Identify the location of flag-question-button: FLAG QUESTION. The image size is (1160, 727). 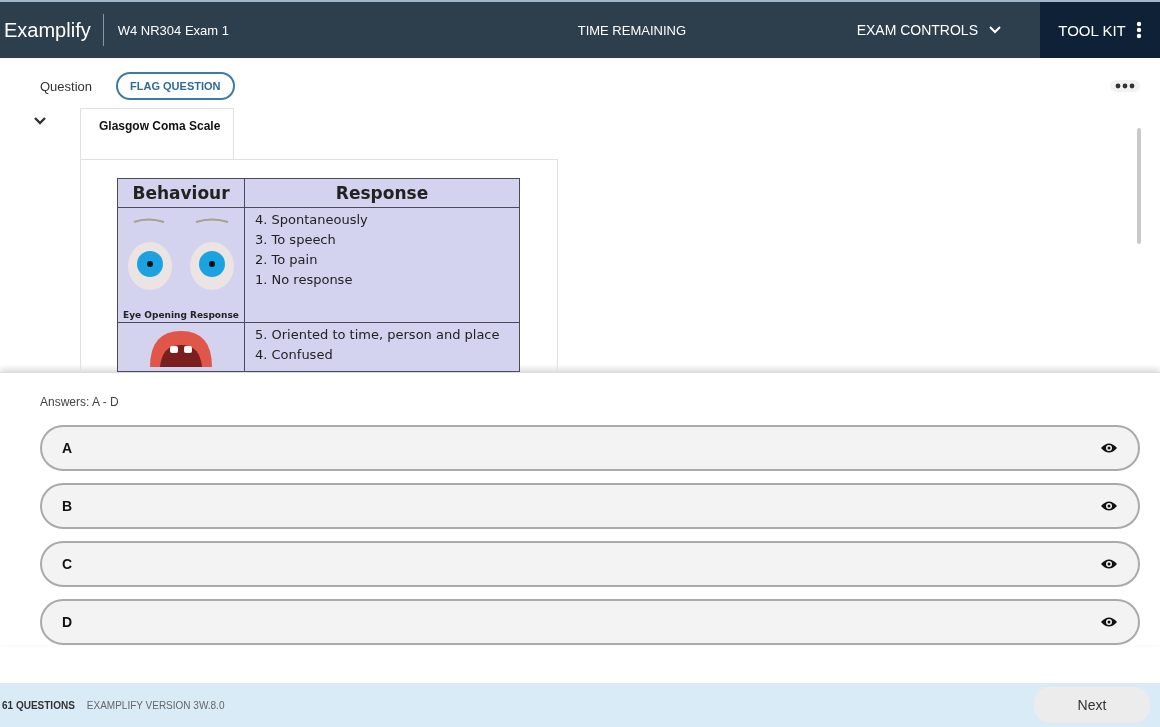
(175, 86).